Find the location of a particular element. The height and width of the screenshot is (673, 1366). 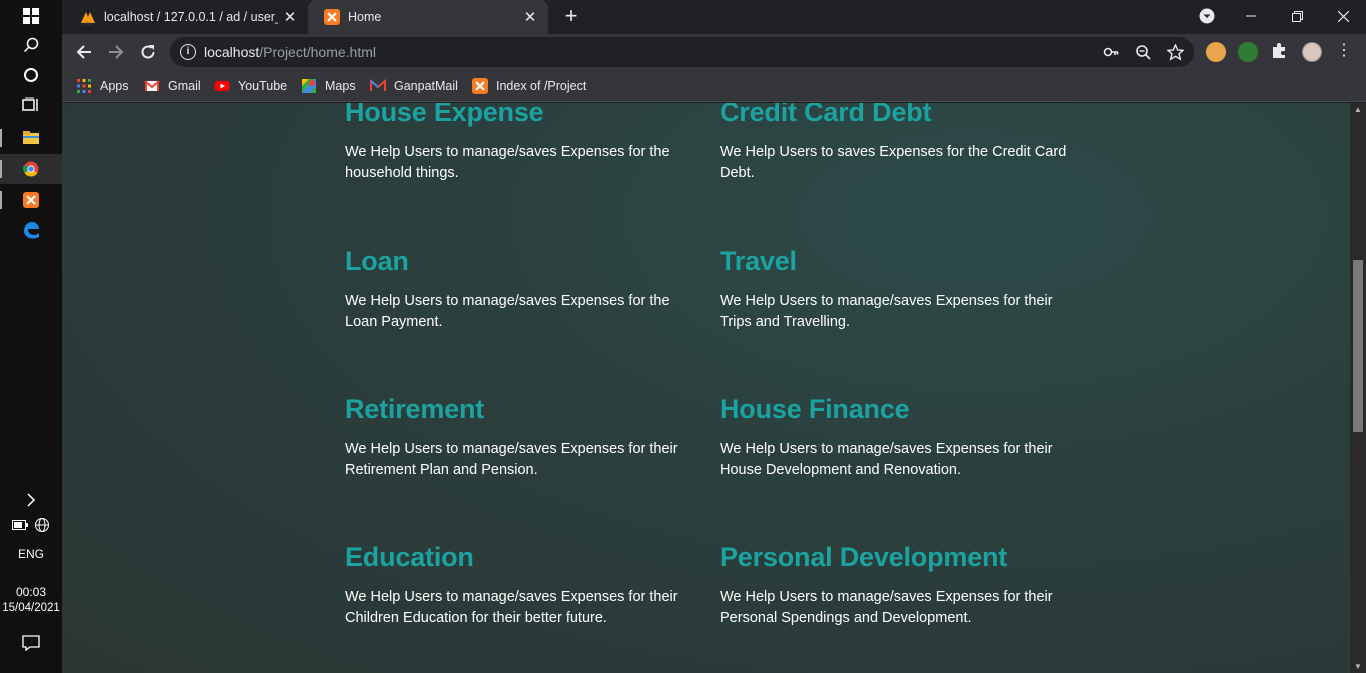

close-icon is located at coordinates (1343, 16).